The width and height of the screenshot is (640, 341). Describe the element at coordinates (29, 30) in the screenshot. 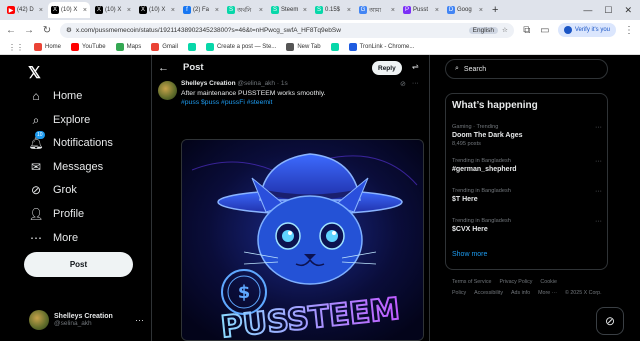

I see `forward-arrow-icon: →` at that location.